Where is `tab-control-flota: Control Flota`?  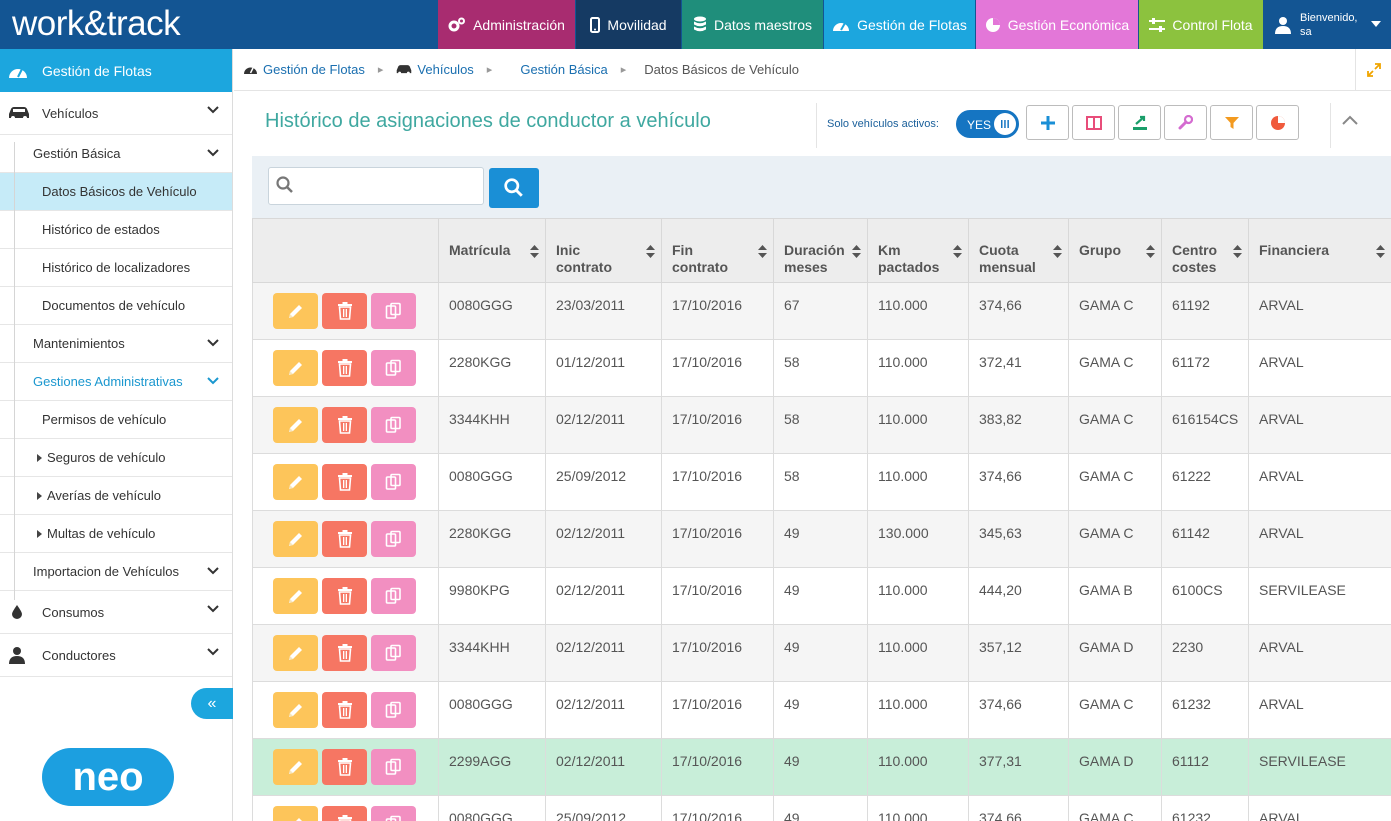
tab-control-flota: Control Flota is located at coordinates (1201, 24).